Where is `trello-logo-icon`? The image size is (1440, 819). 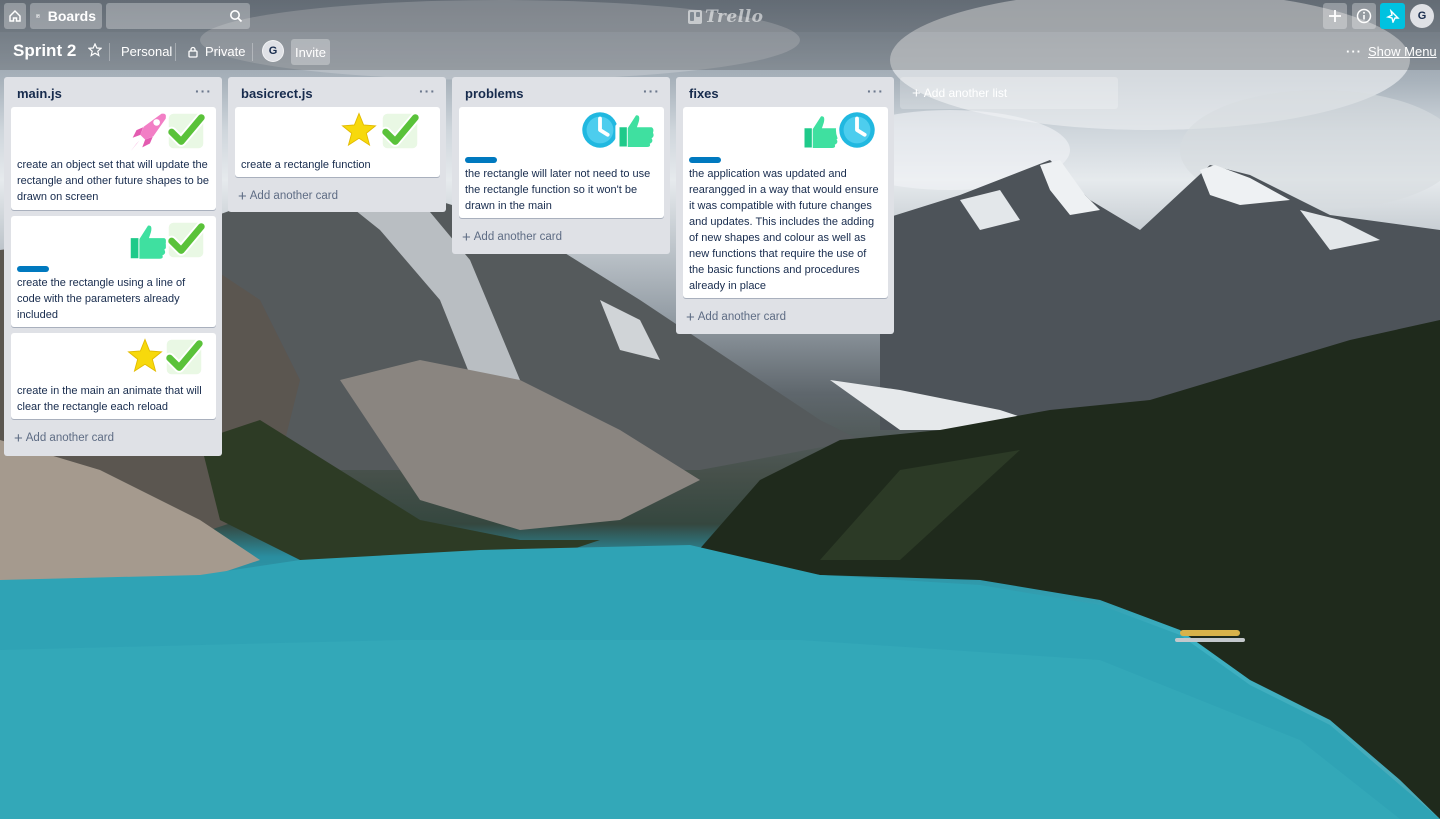 trello-logo-icon is located at coordinates (695, 17).